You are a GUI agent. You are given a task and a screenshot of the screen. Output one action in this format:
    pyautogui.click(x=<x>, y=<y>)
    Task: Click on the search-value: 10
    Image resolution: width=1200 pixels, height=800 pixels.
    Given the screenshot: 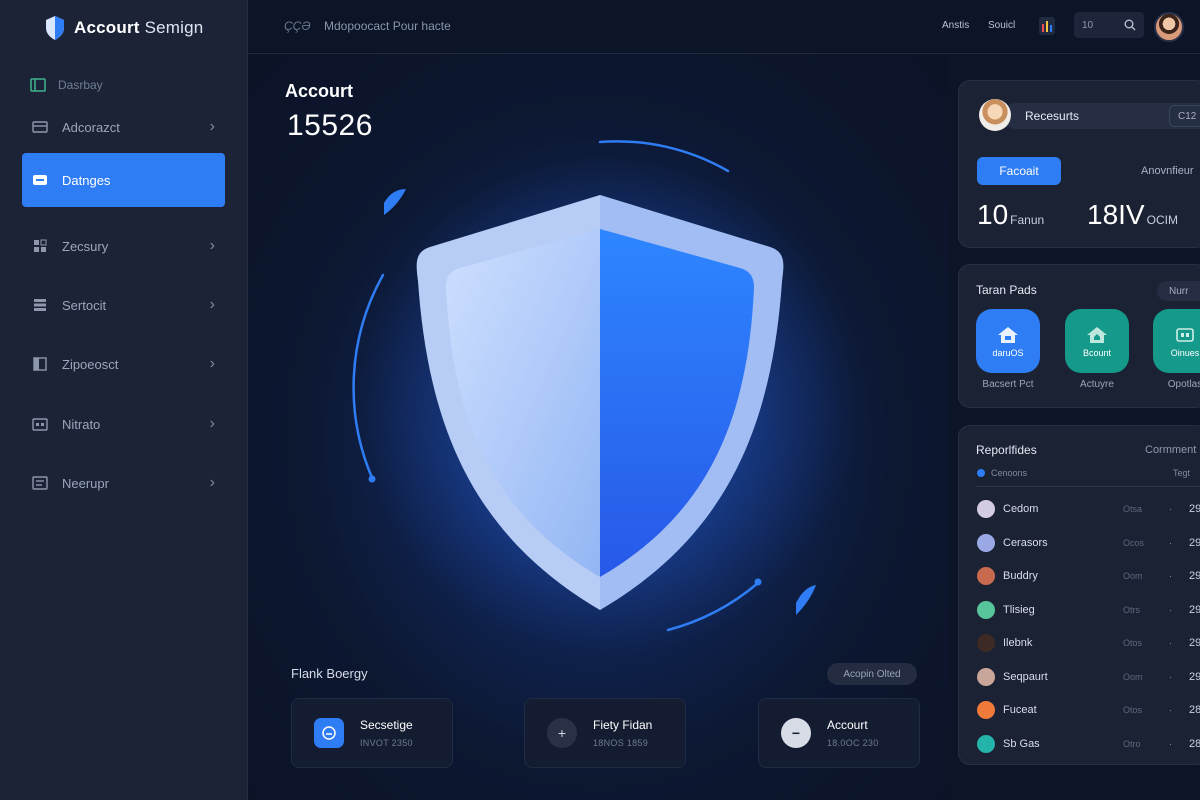 What is the action you would take?
    pyautogui.click(x=1088, y=25)
    